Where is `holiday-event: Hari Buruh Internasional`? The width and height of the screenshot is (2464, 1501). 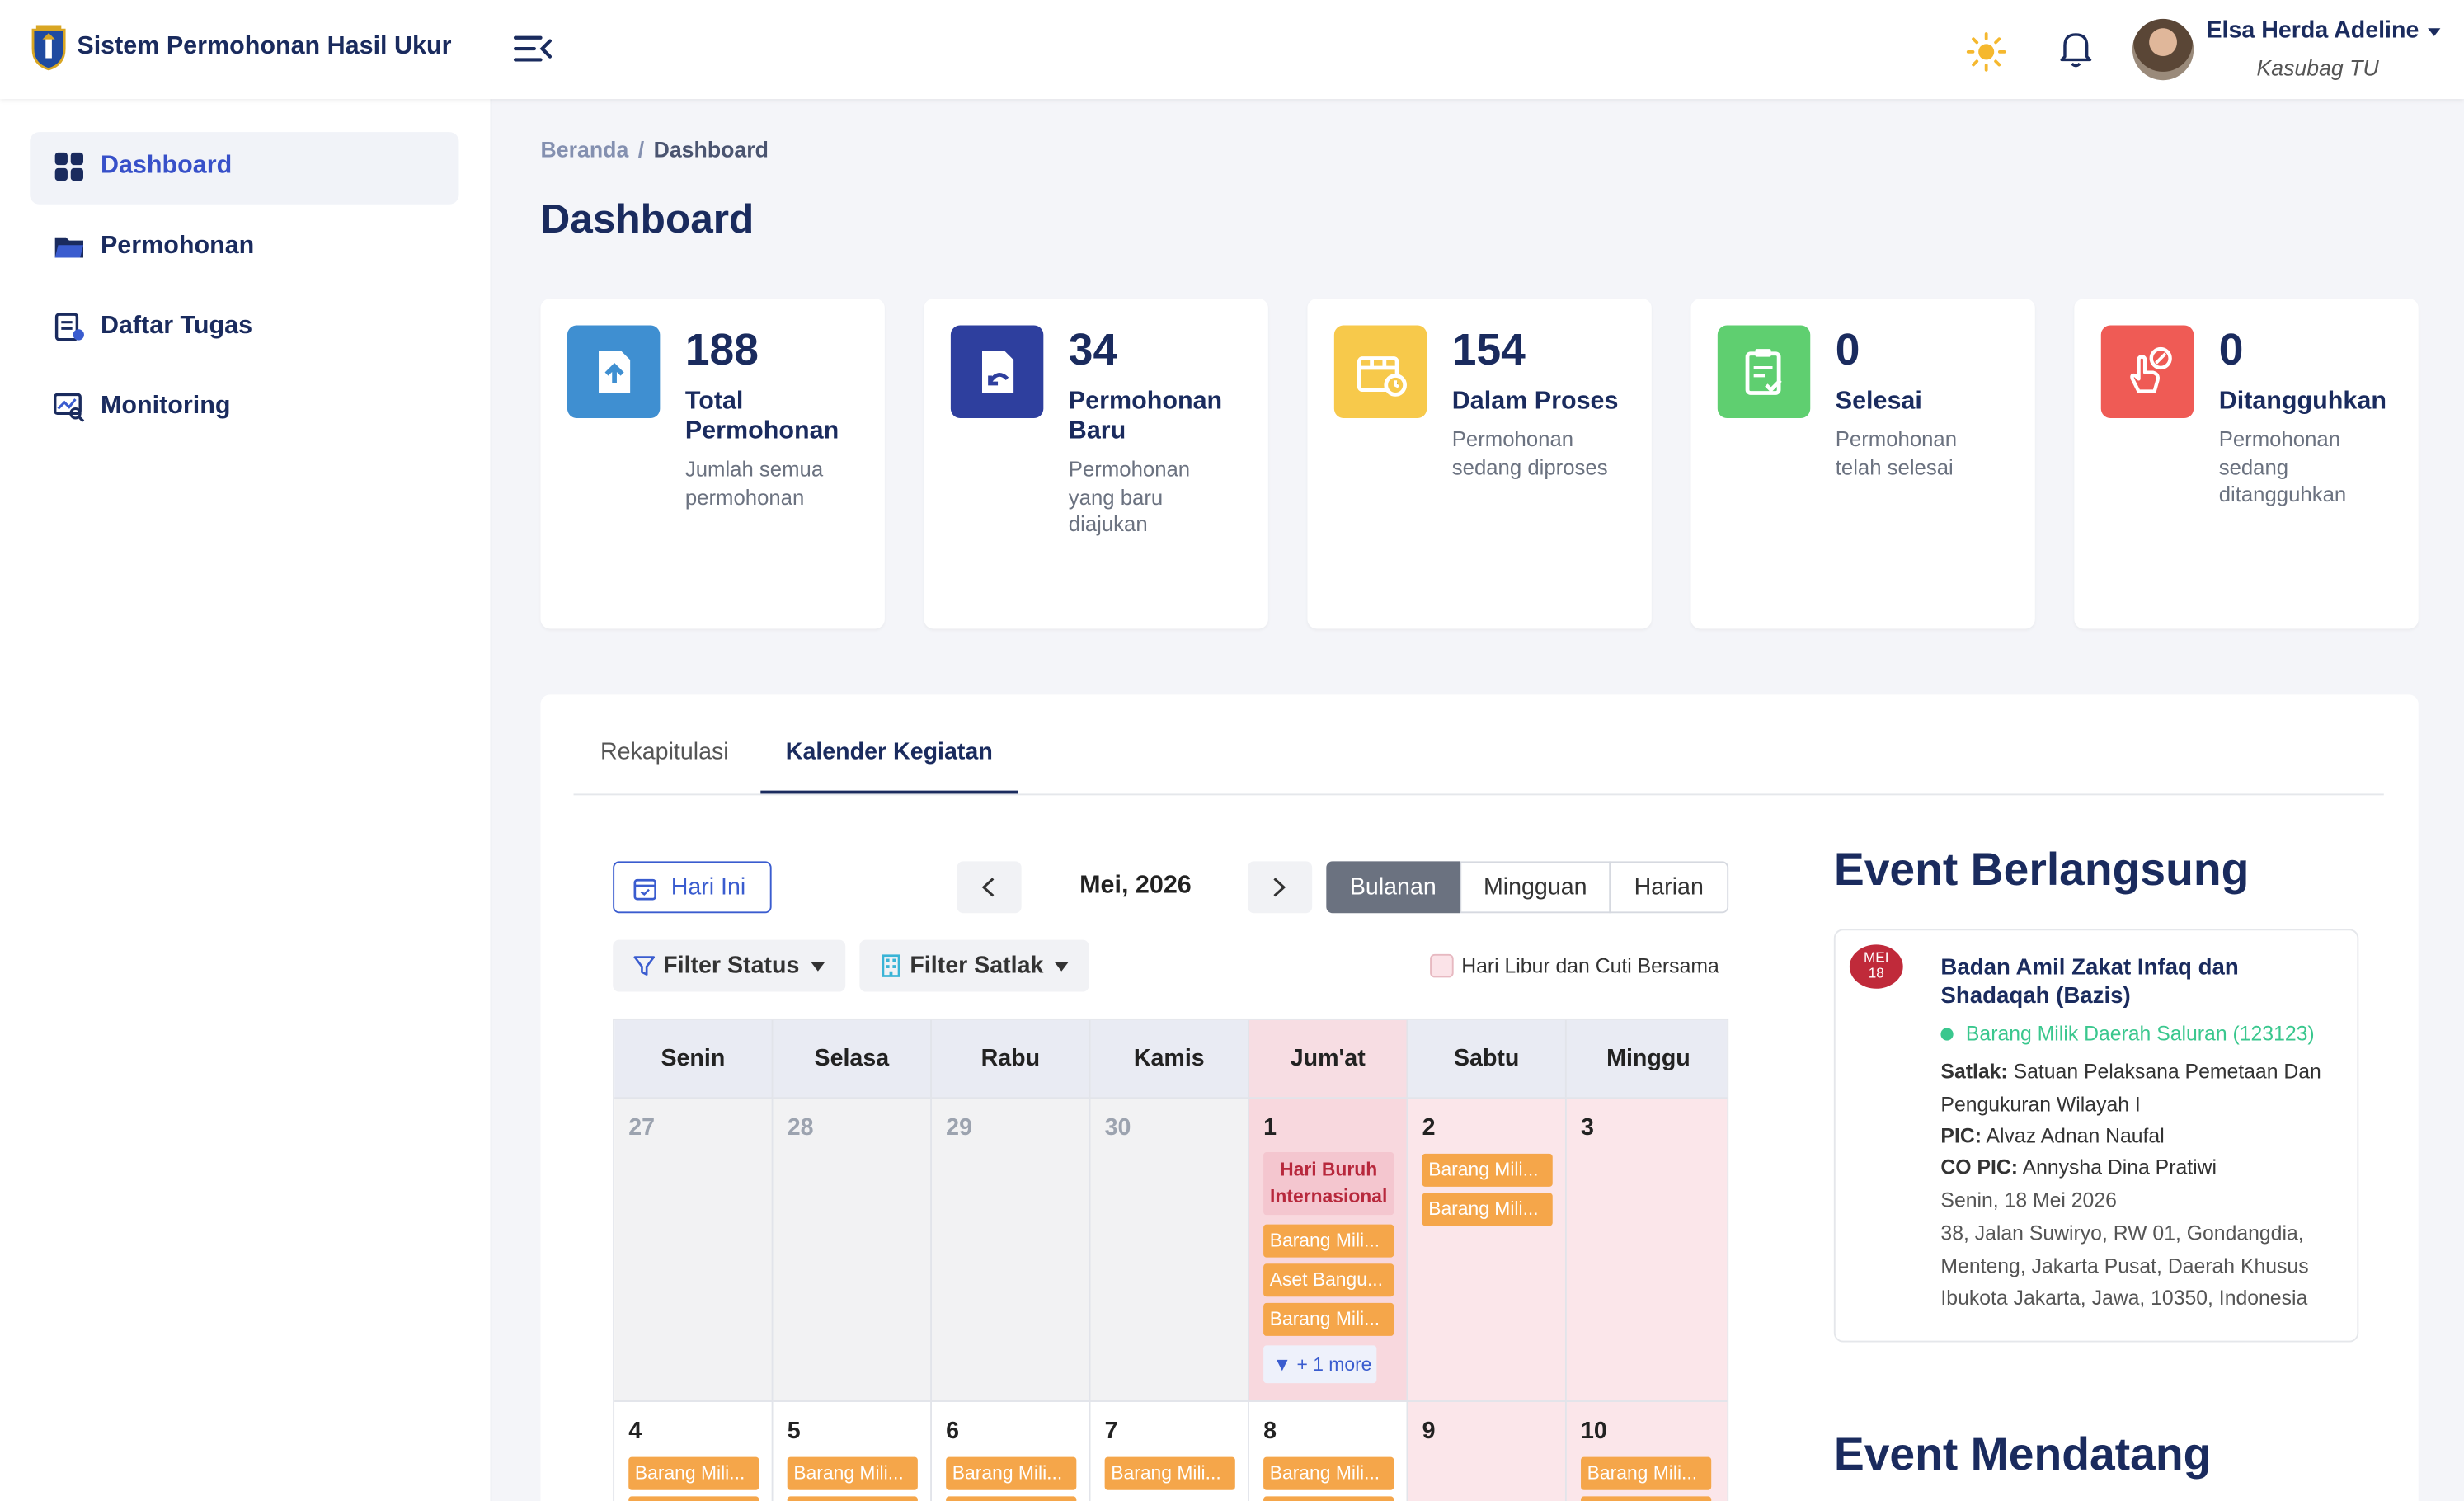 holiday-event: Hari Buruh Internasional is located at coordinates (1328, 1183).